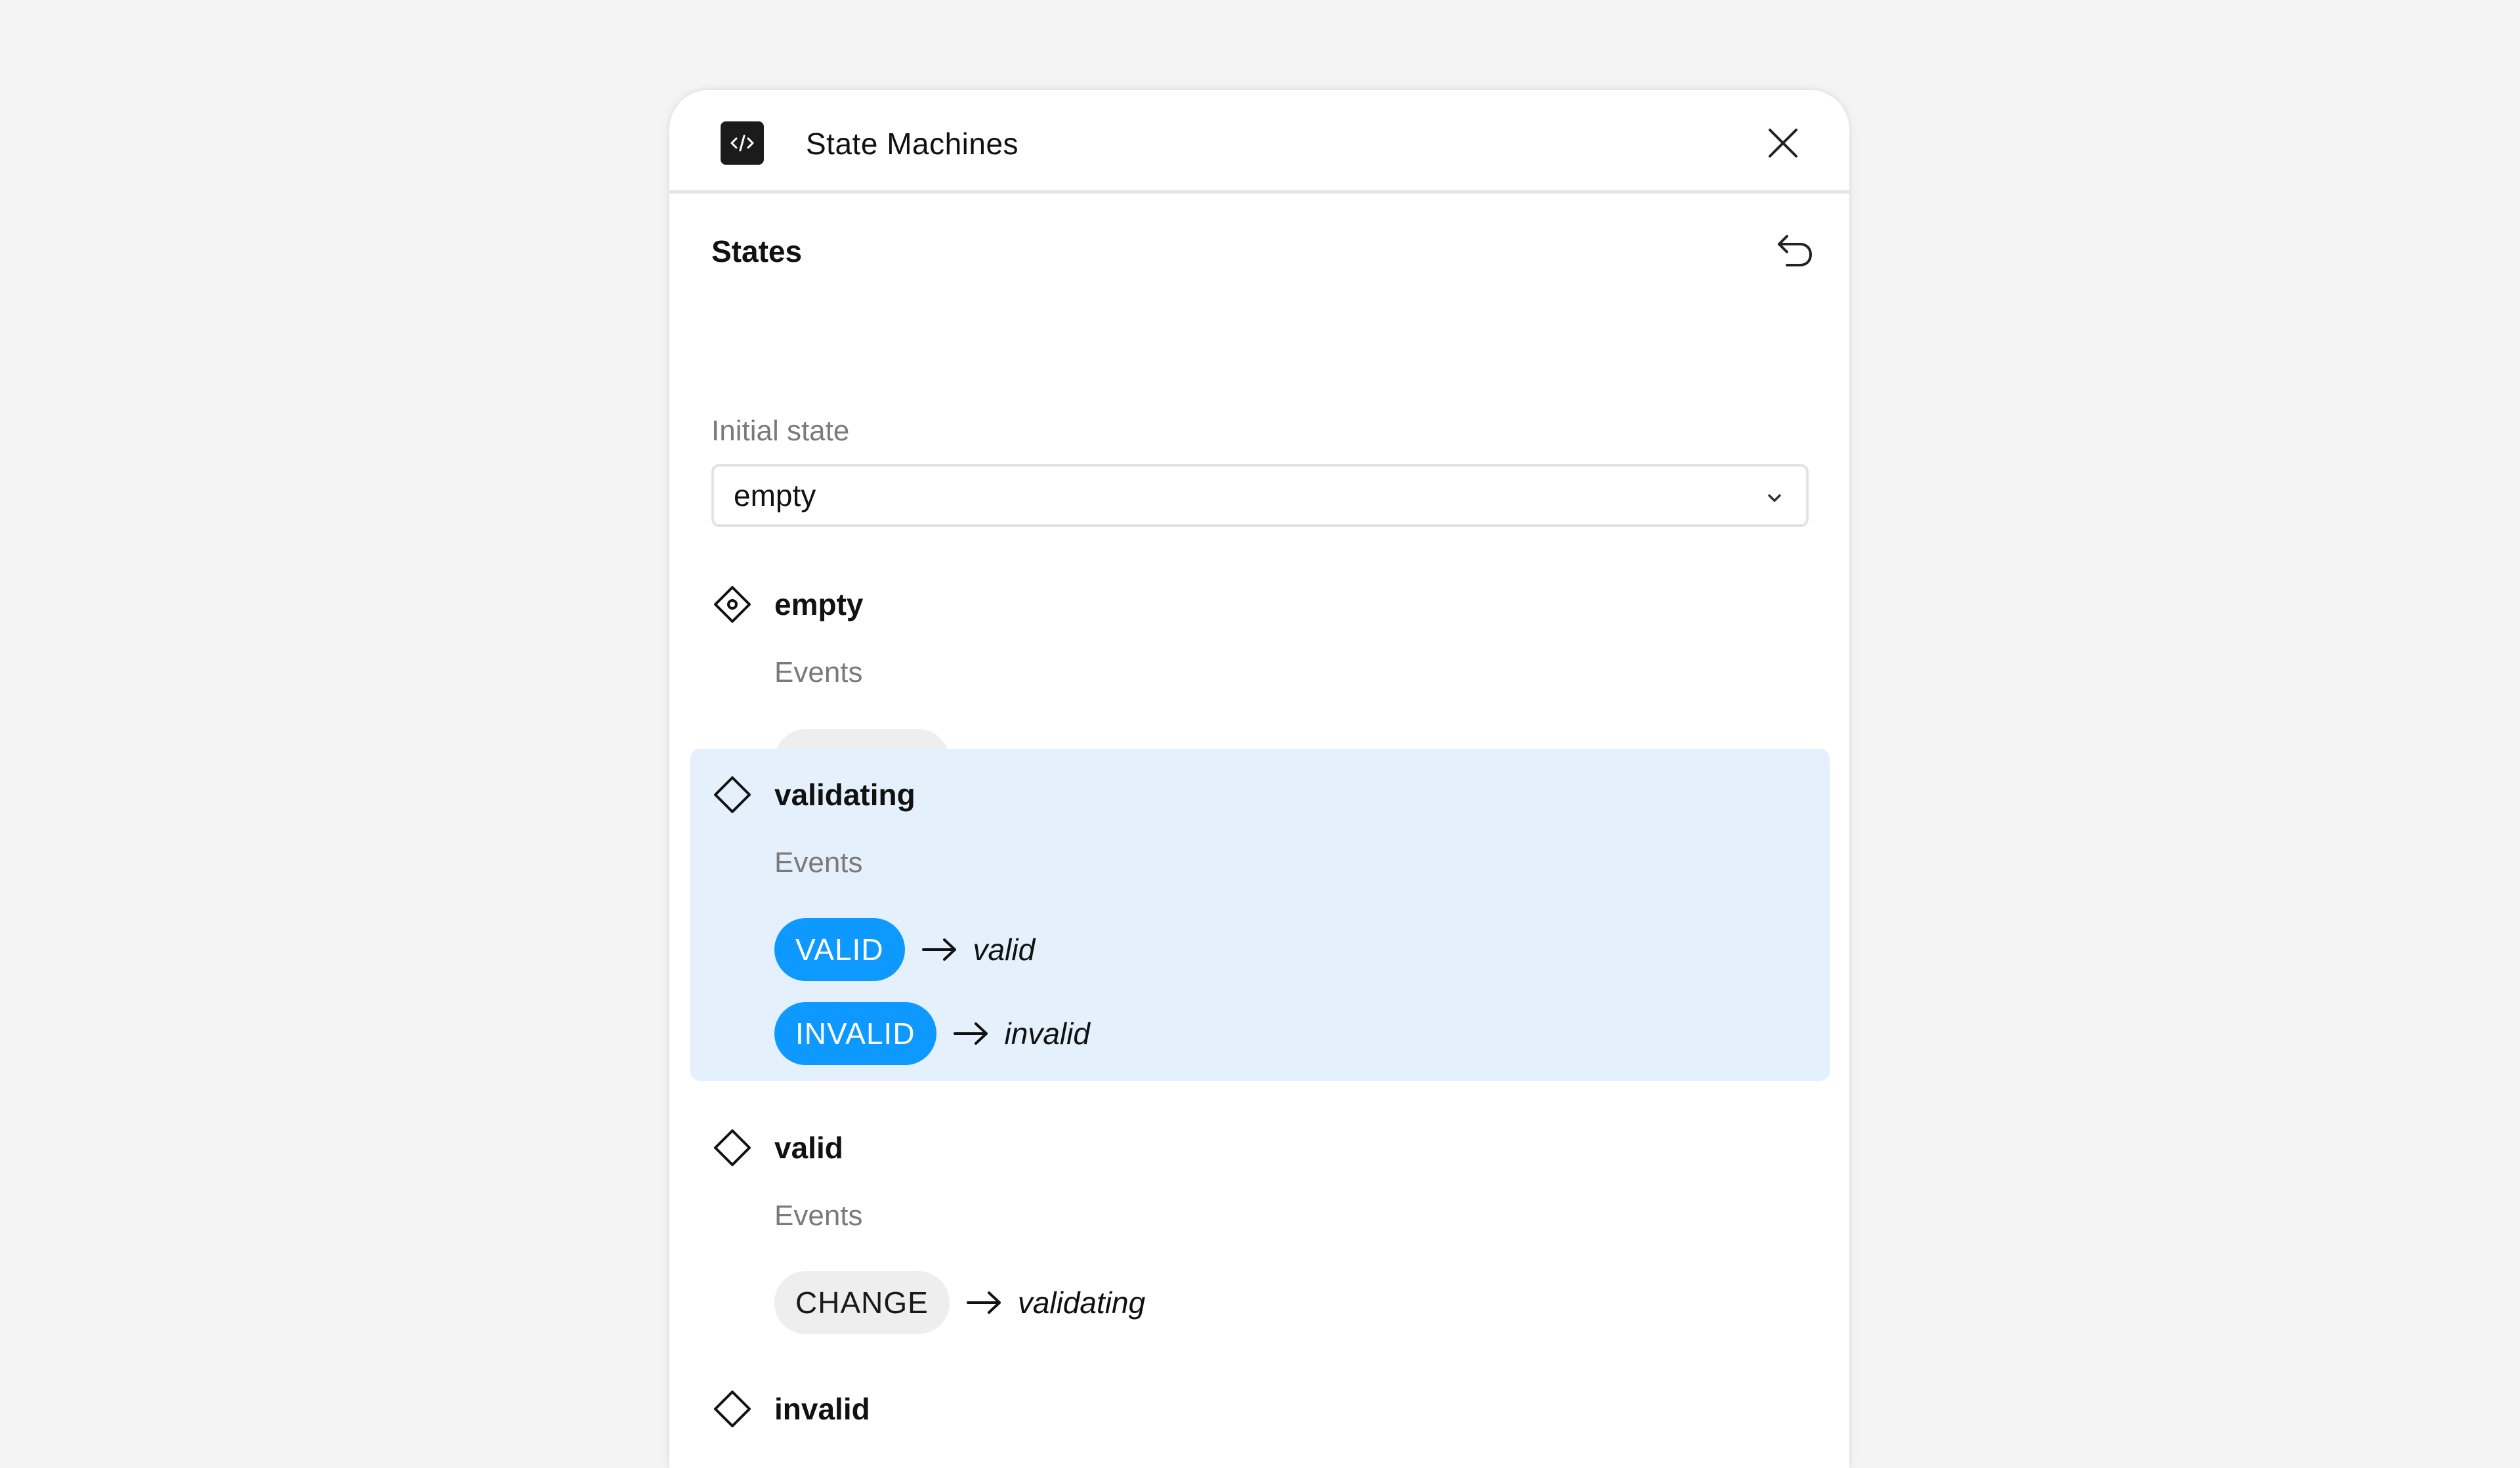 This screenshot has height=1468, width=2520. What do you see at coordinates (1774, 498) in the screenshot?
I see `chevron-down-icon` at bounding box center [1774, 498].